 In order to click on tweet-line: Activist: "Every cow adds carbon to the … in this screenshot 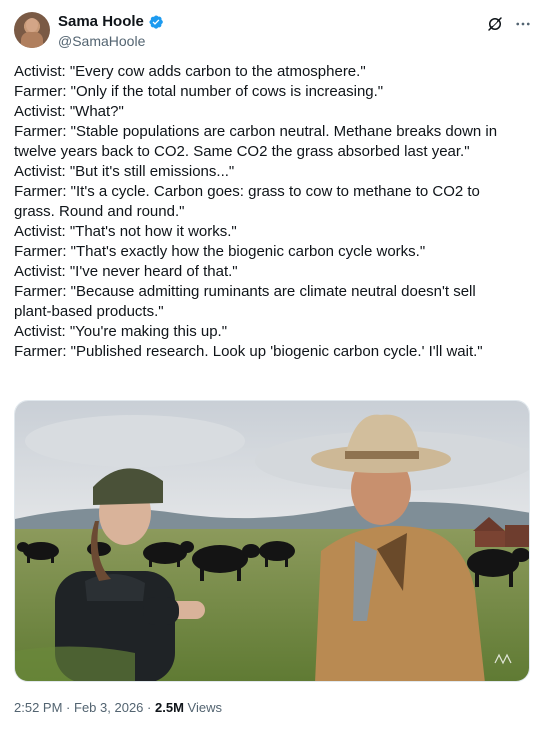, I will do `click(190, 71)`.